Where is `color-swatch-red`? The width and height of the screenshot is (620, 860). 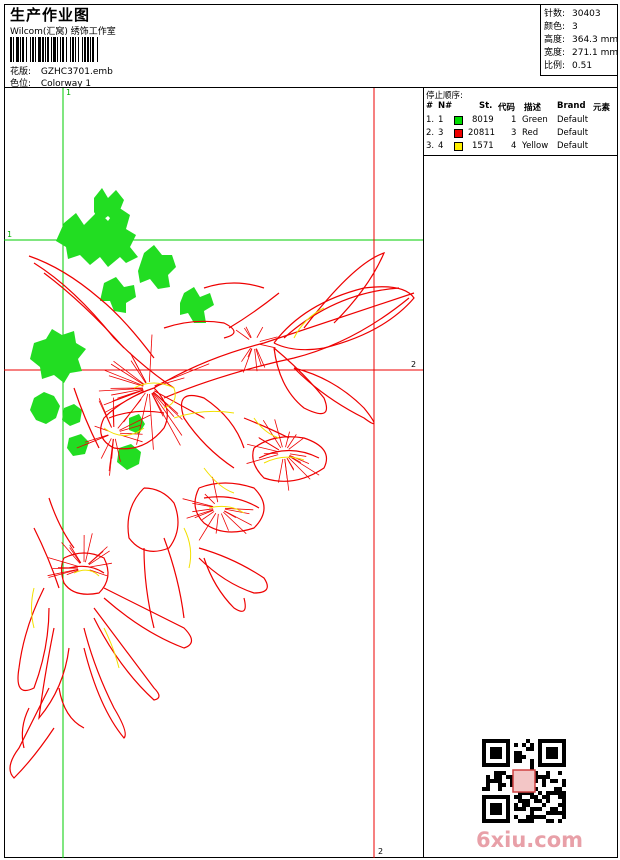 color-swatch-red is located at coordinates (458, 133).